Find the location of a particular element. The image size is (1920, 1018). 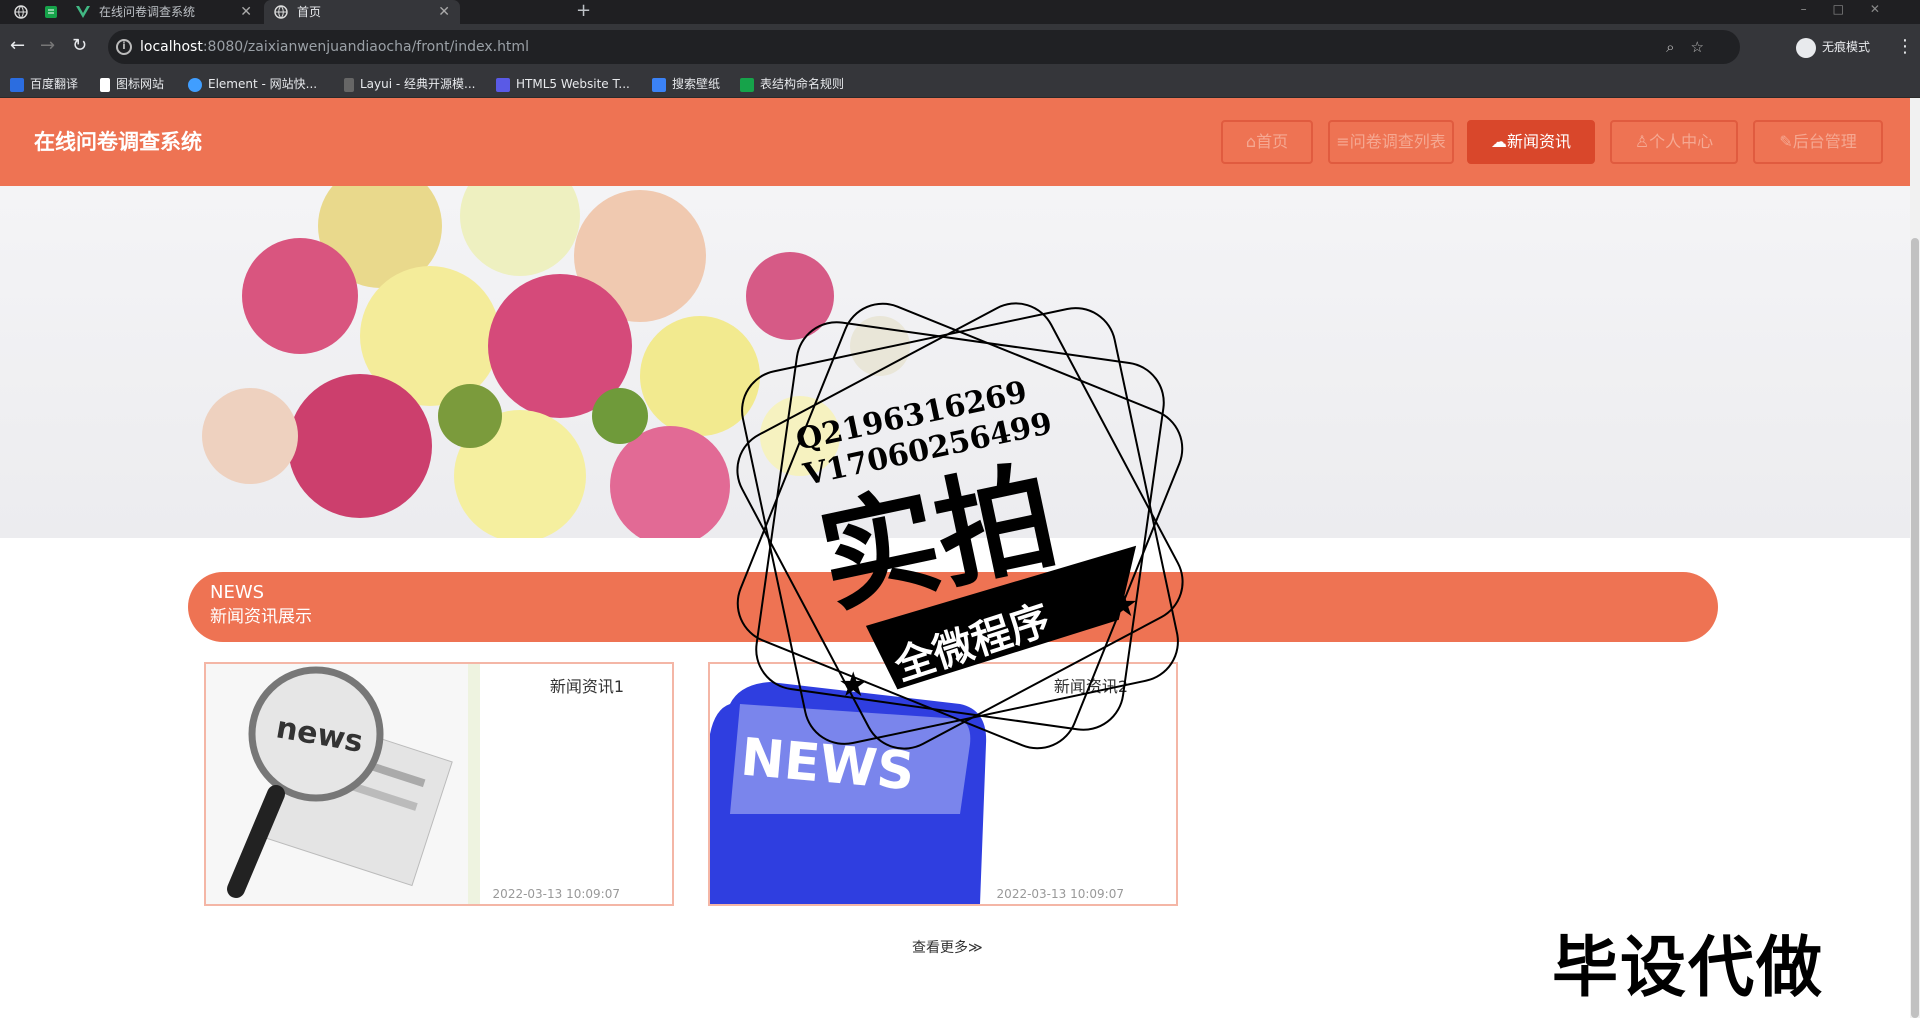

omnibox-icons: ⌕☆ is located at coordinates (1693, 47).